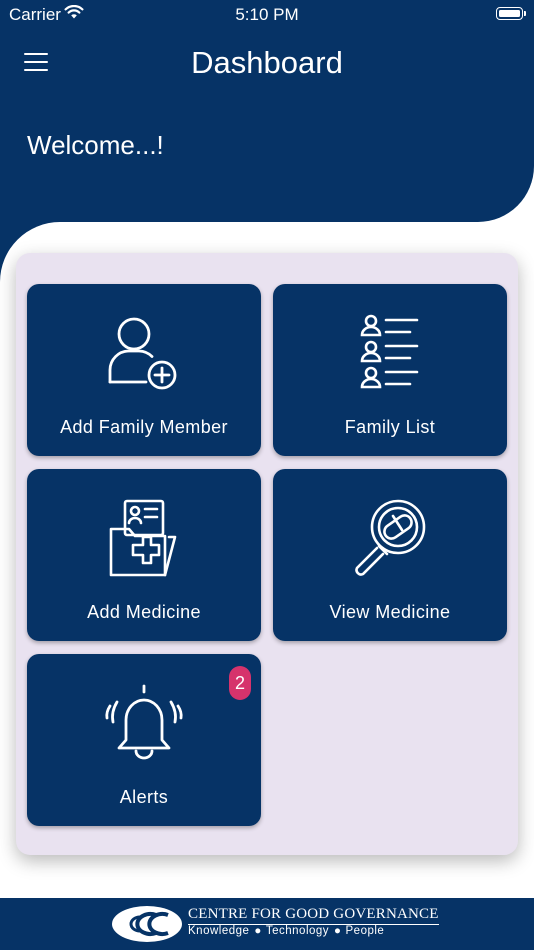 The width and height of the screenshot is (534, 950). I want to click on alerts-tile: Alerts 2, so click(144, 740).